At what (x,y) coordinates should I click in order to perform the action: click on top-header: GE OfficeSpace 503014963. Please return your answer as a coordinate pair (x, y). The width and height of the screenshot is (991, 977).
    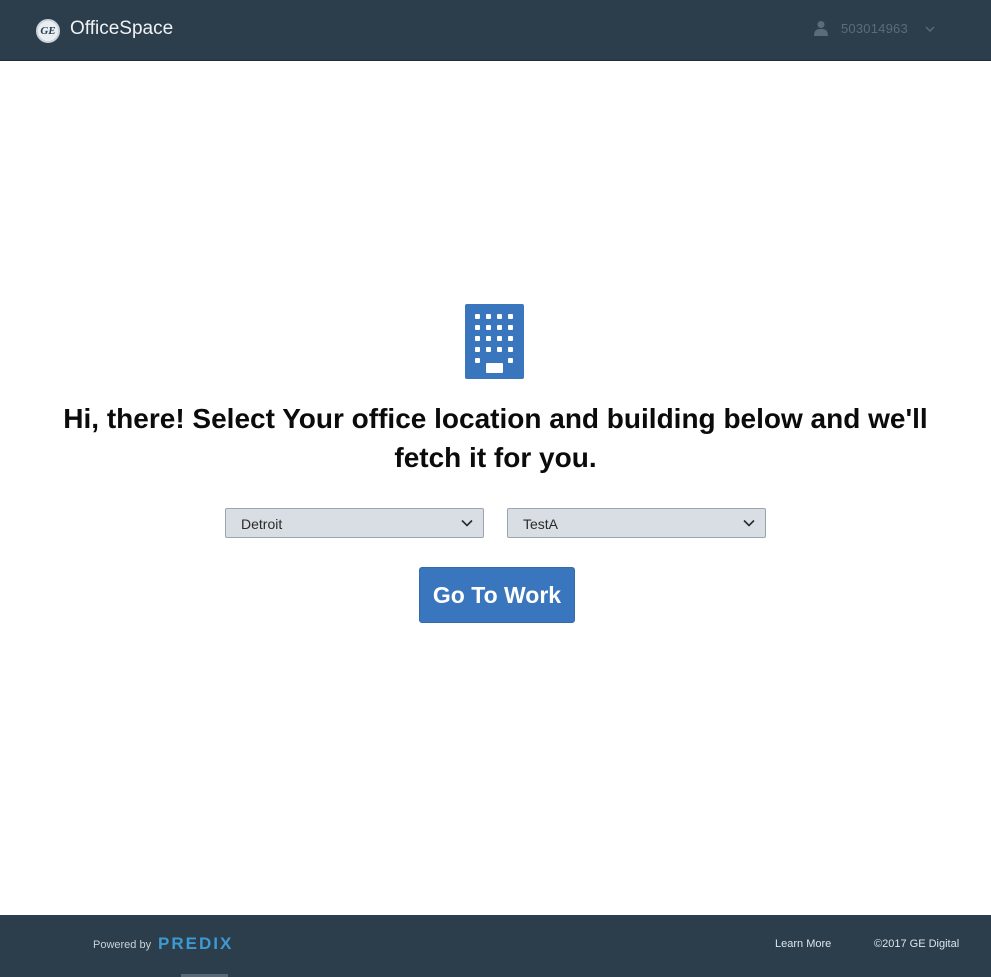
    Looking at the image, I should click on (495, 30).